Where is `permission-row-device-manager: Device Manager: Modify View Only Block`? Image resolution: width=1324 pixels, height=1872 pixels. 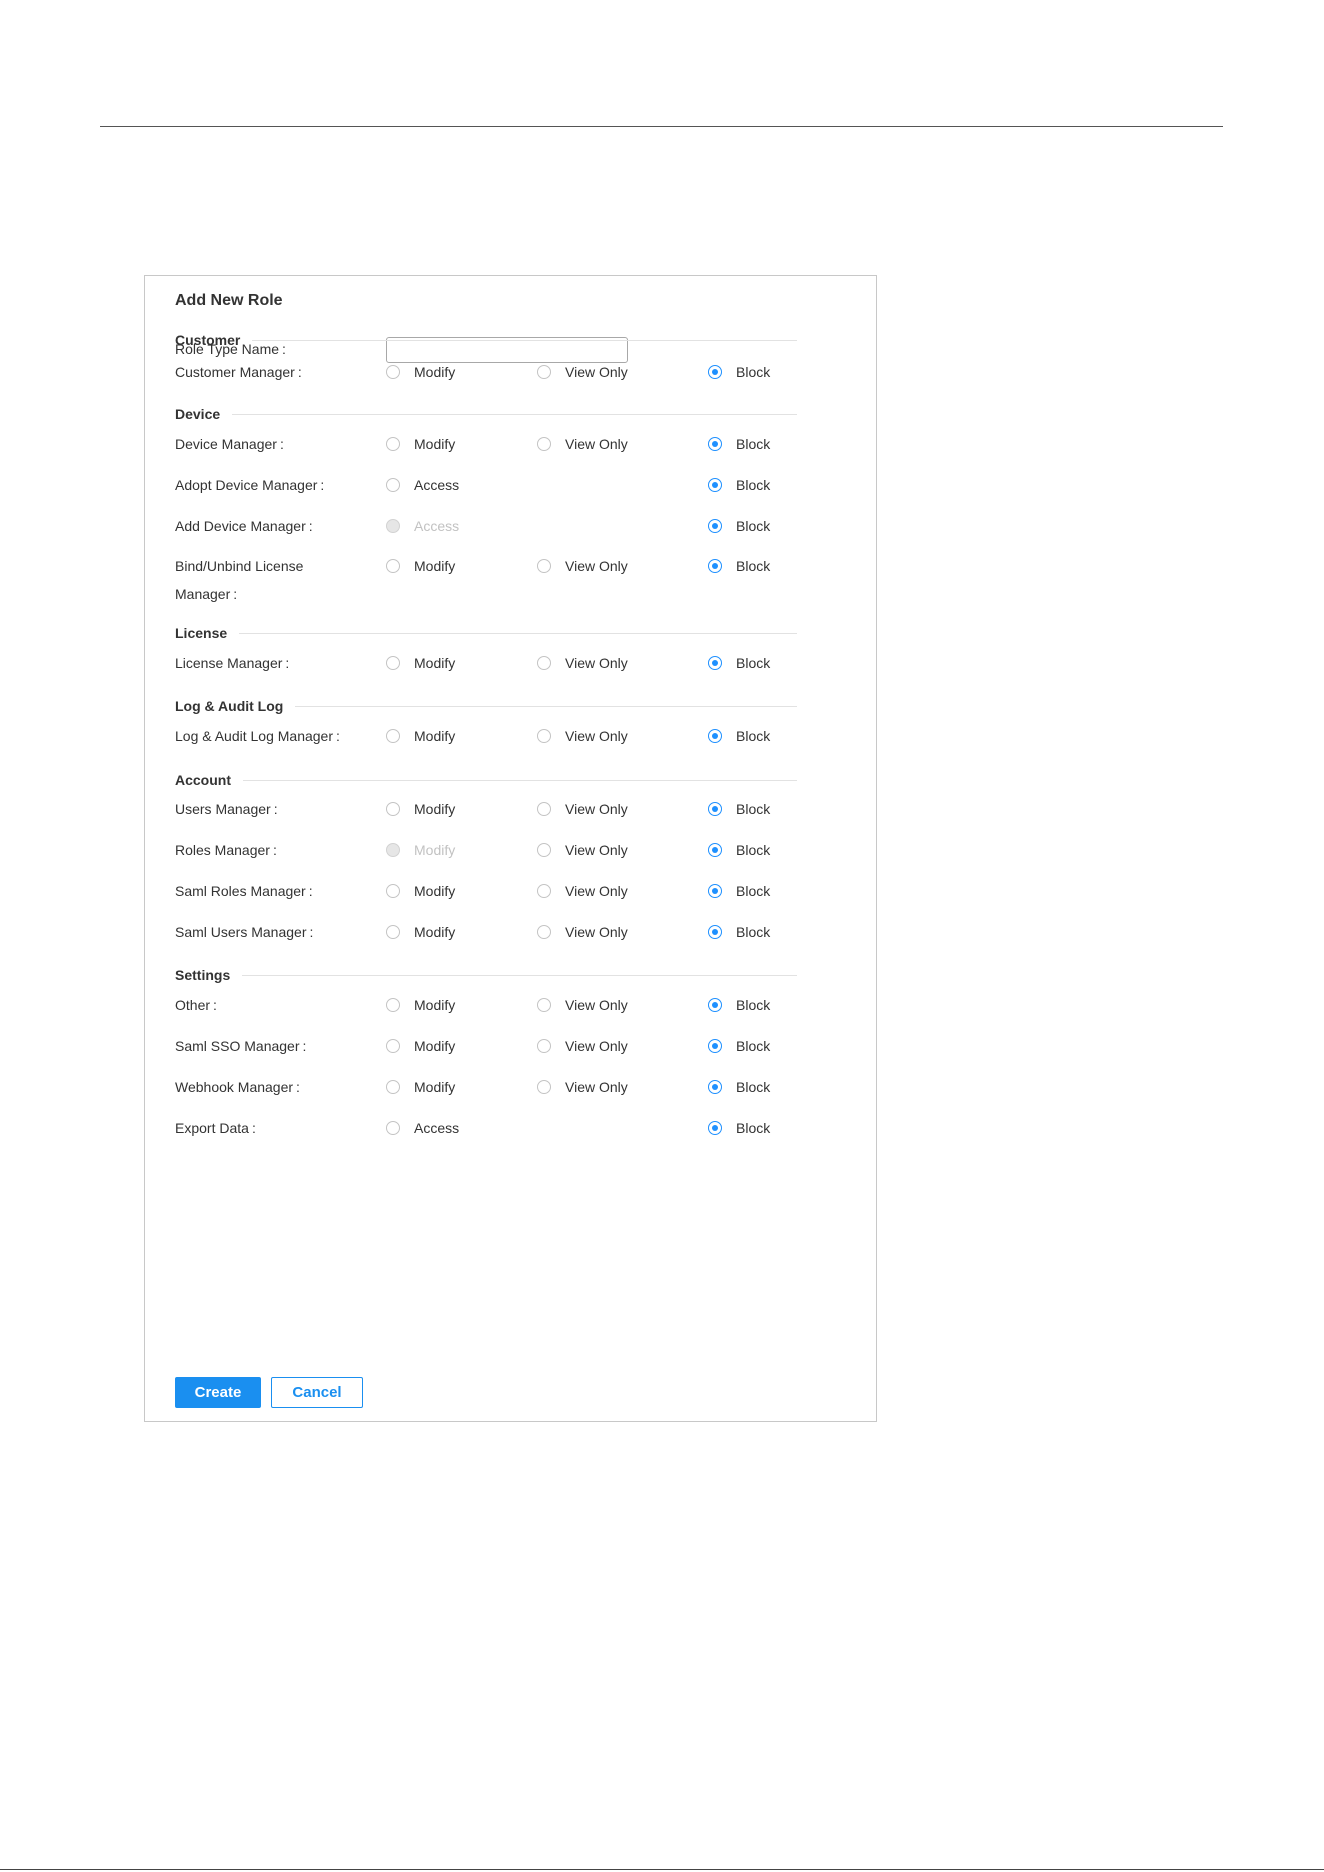
permission-row-device-manager: Device Manager: Modify View Only Block is located at coordinates (500, 444).